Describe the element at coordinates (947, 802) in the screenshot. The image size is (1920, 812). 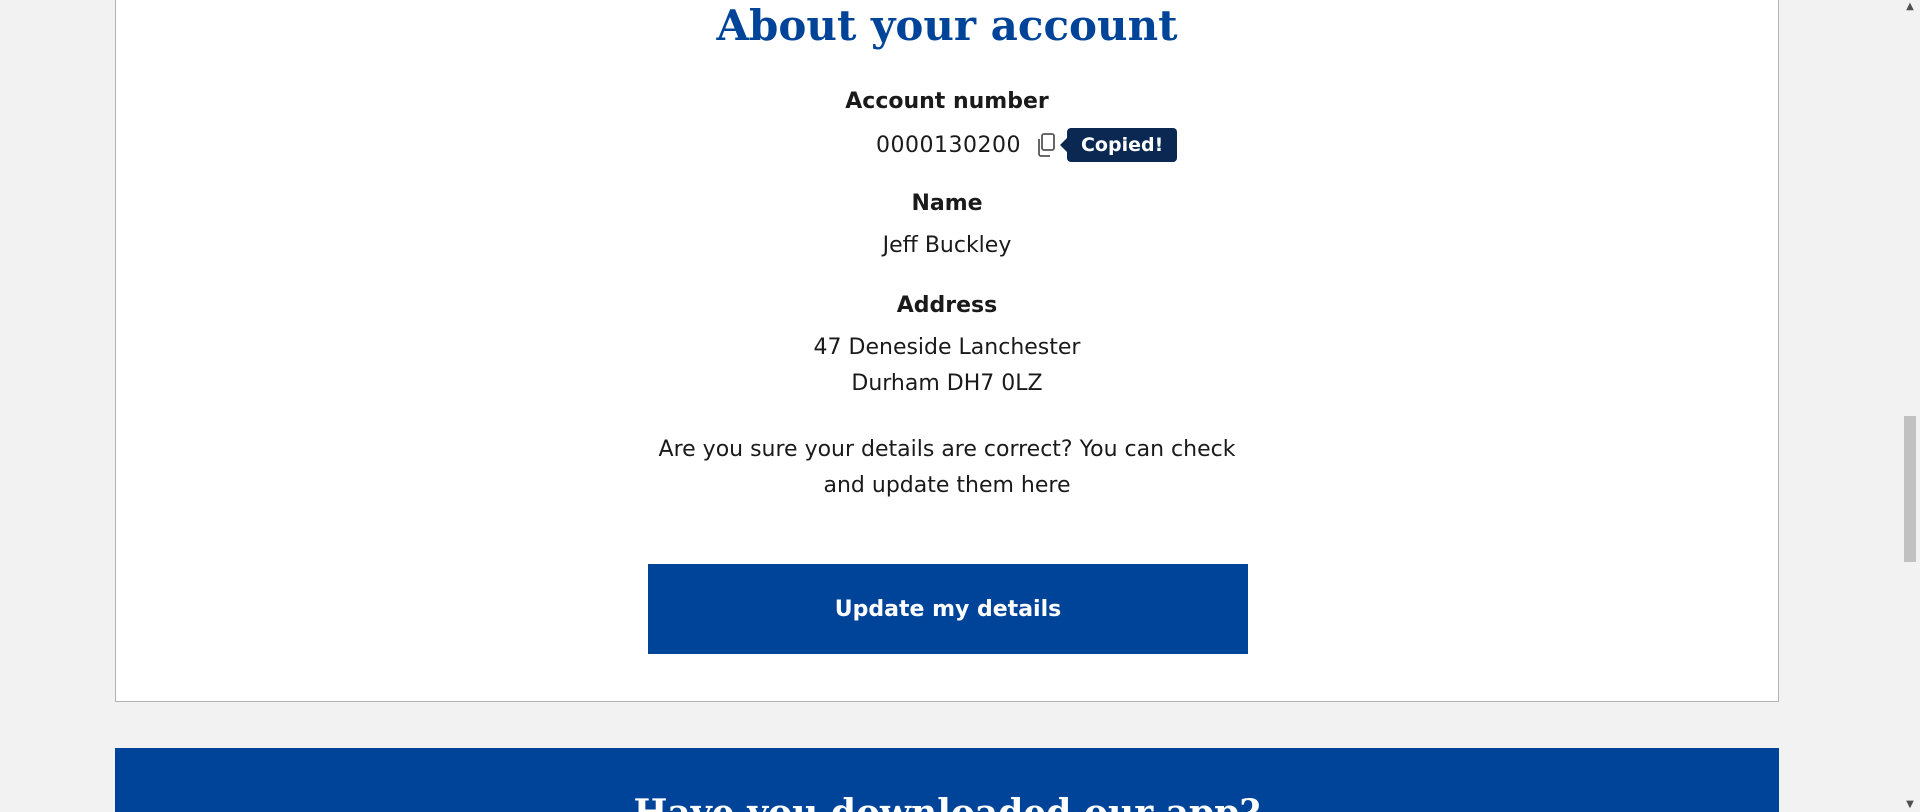
I see `banner-title: Have you downloaded our app?` at that location.